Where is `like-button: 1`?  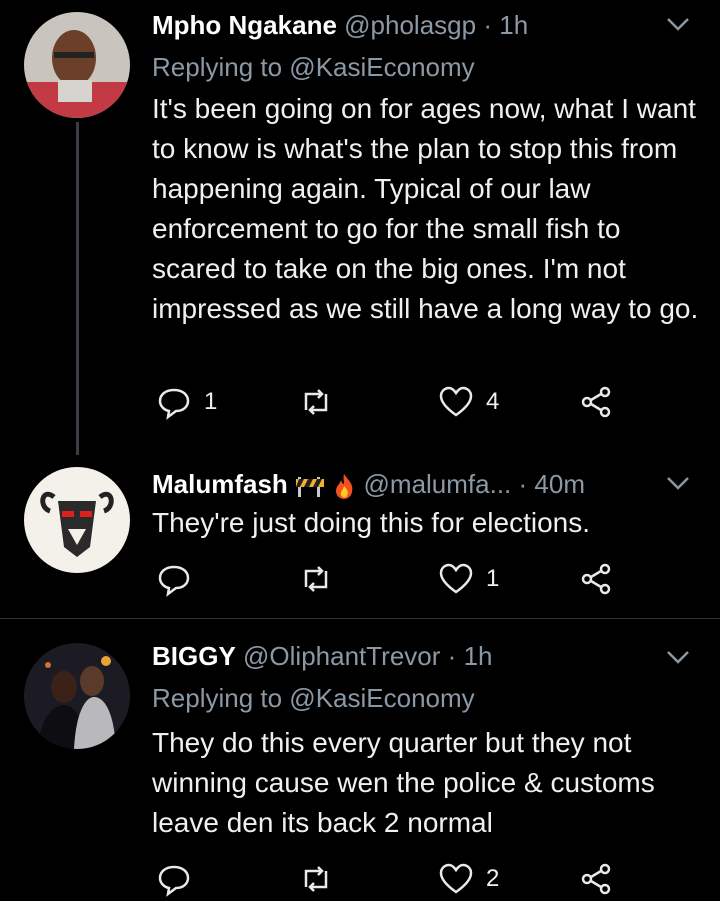
like-button: 1 is located at coordinates (468, 579).